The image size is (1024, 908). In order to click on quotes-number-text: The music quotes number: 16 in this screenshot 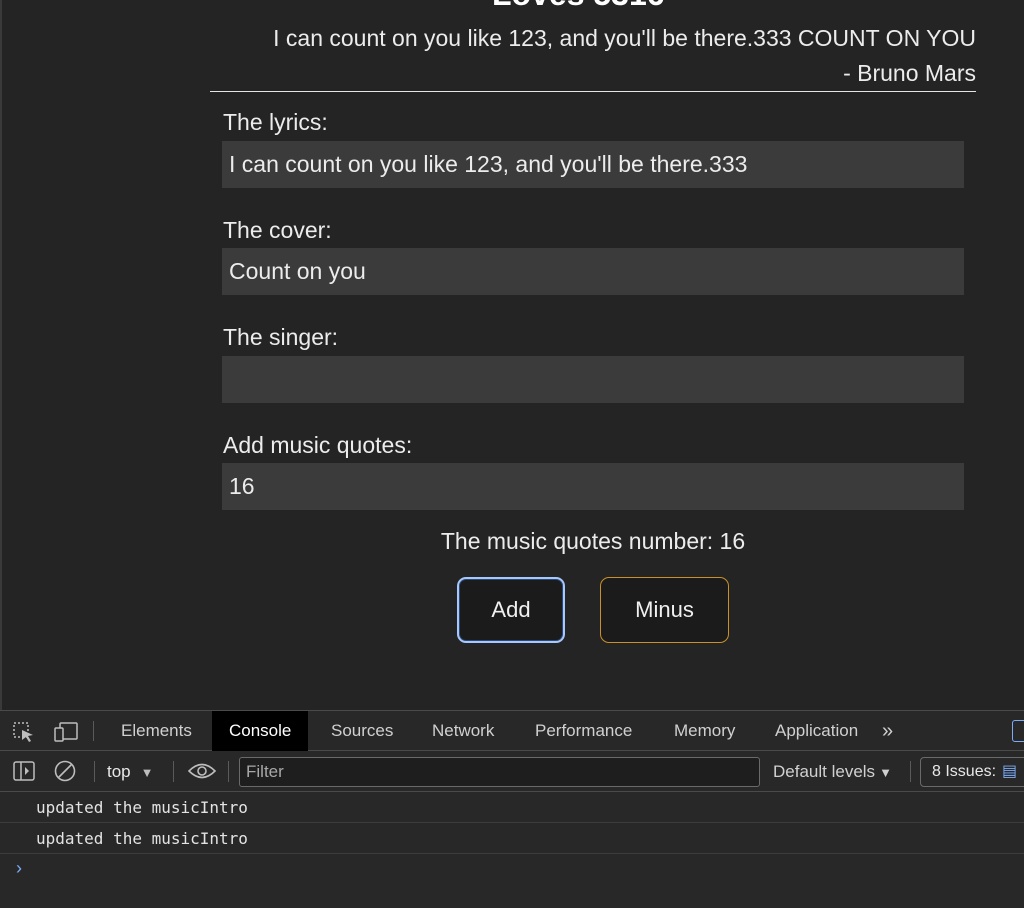, I will do `click(593, 541)`.